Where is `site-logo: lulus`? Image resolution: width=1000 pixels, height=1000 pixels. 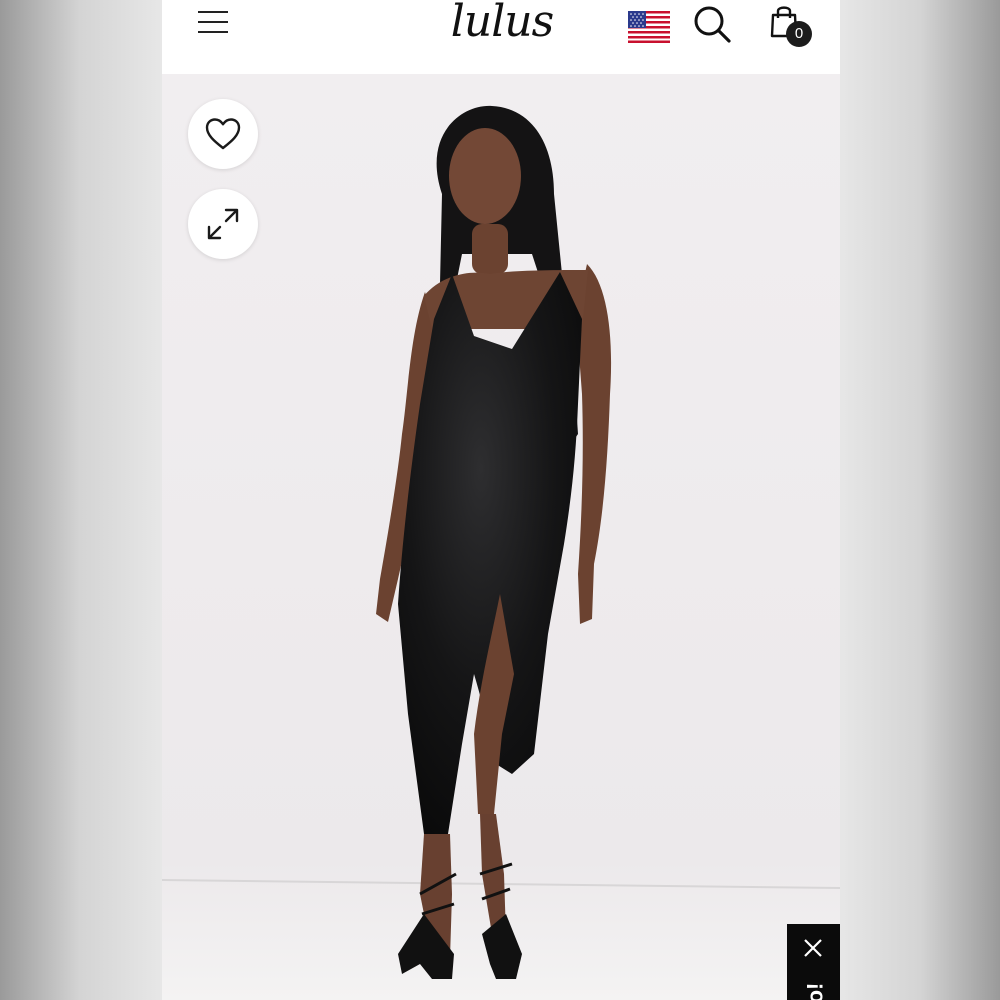 site-logo: lulus is located at coordinates (502, 25).